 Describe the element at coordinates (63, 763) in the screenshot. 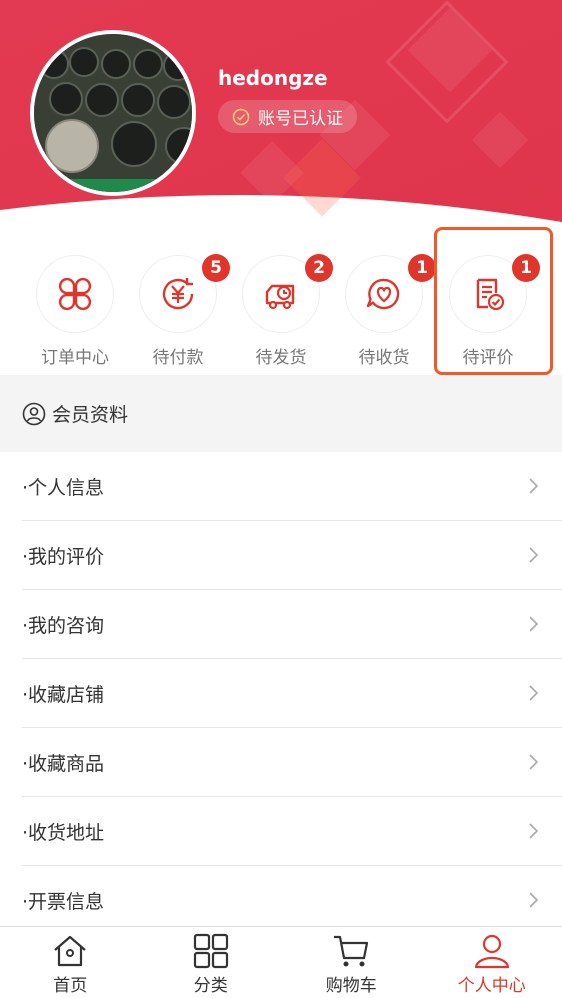

I see `menu-item-label: ·收藏商品` at that location.